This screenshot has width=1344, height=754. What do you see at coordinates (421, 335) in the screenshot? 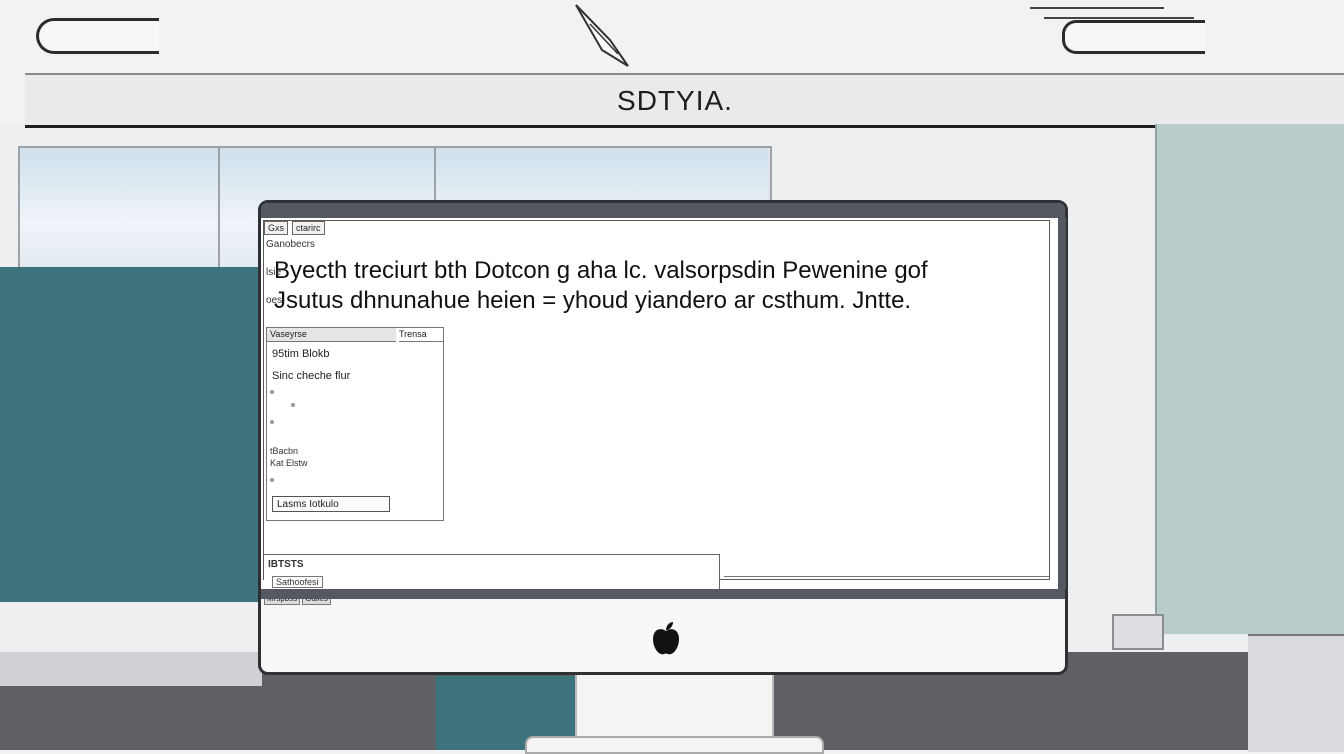
I see `side-panel-title-right: Trensa` at bounding box center [421, 335].